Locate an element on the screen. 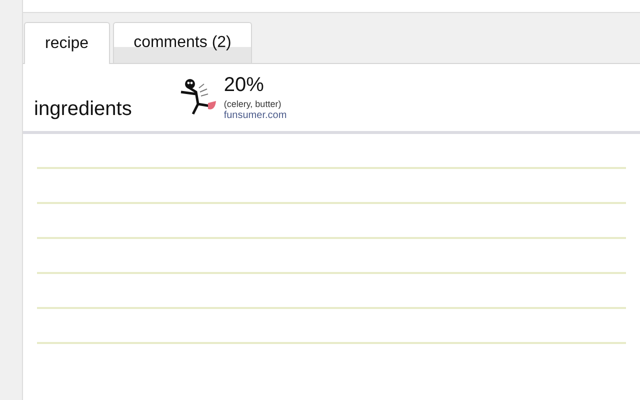 The image size is (640, 400). tab: comments (2) is located at coordinates (182, 42).